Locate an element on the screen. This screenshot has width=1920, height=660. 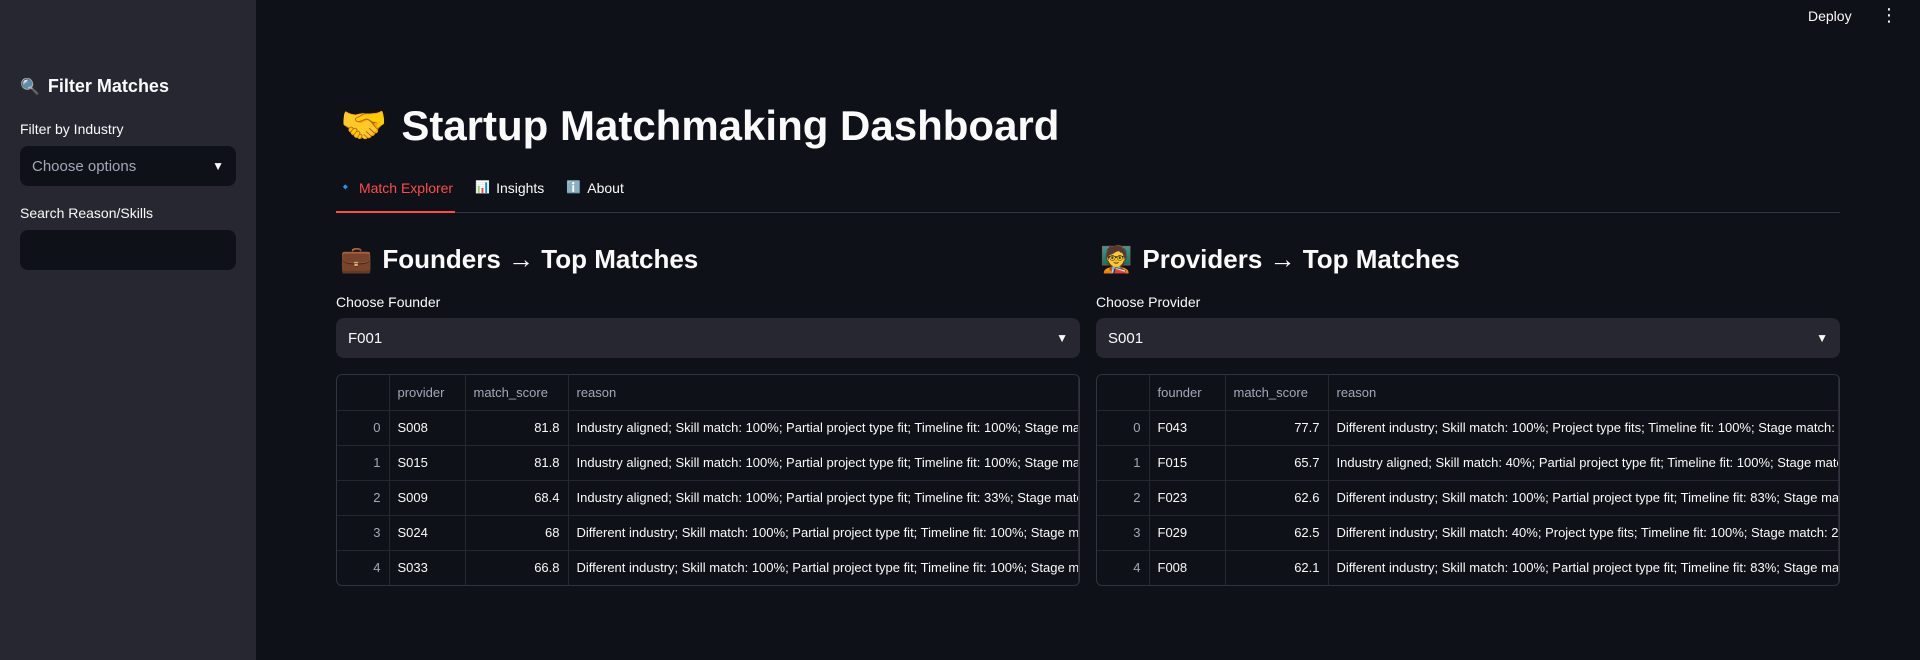
sidebar-title-text: Filter Matches is located at coordinates (108, 86).